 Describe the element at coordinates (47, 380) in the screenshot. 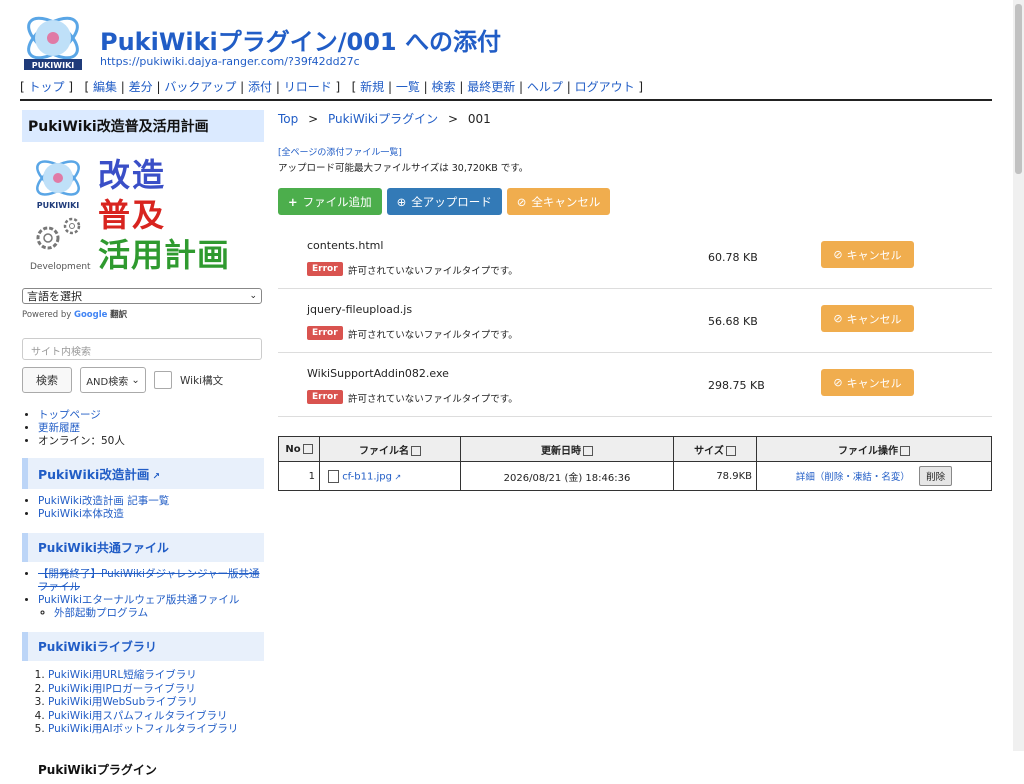

I see `search-button: 検索` at that location.